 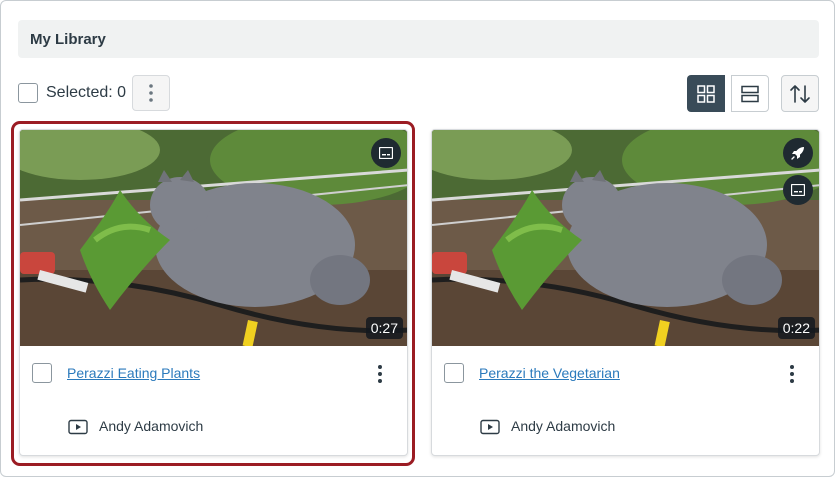 I want to click on grid-view-button, so click(x=706, y=93).